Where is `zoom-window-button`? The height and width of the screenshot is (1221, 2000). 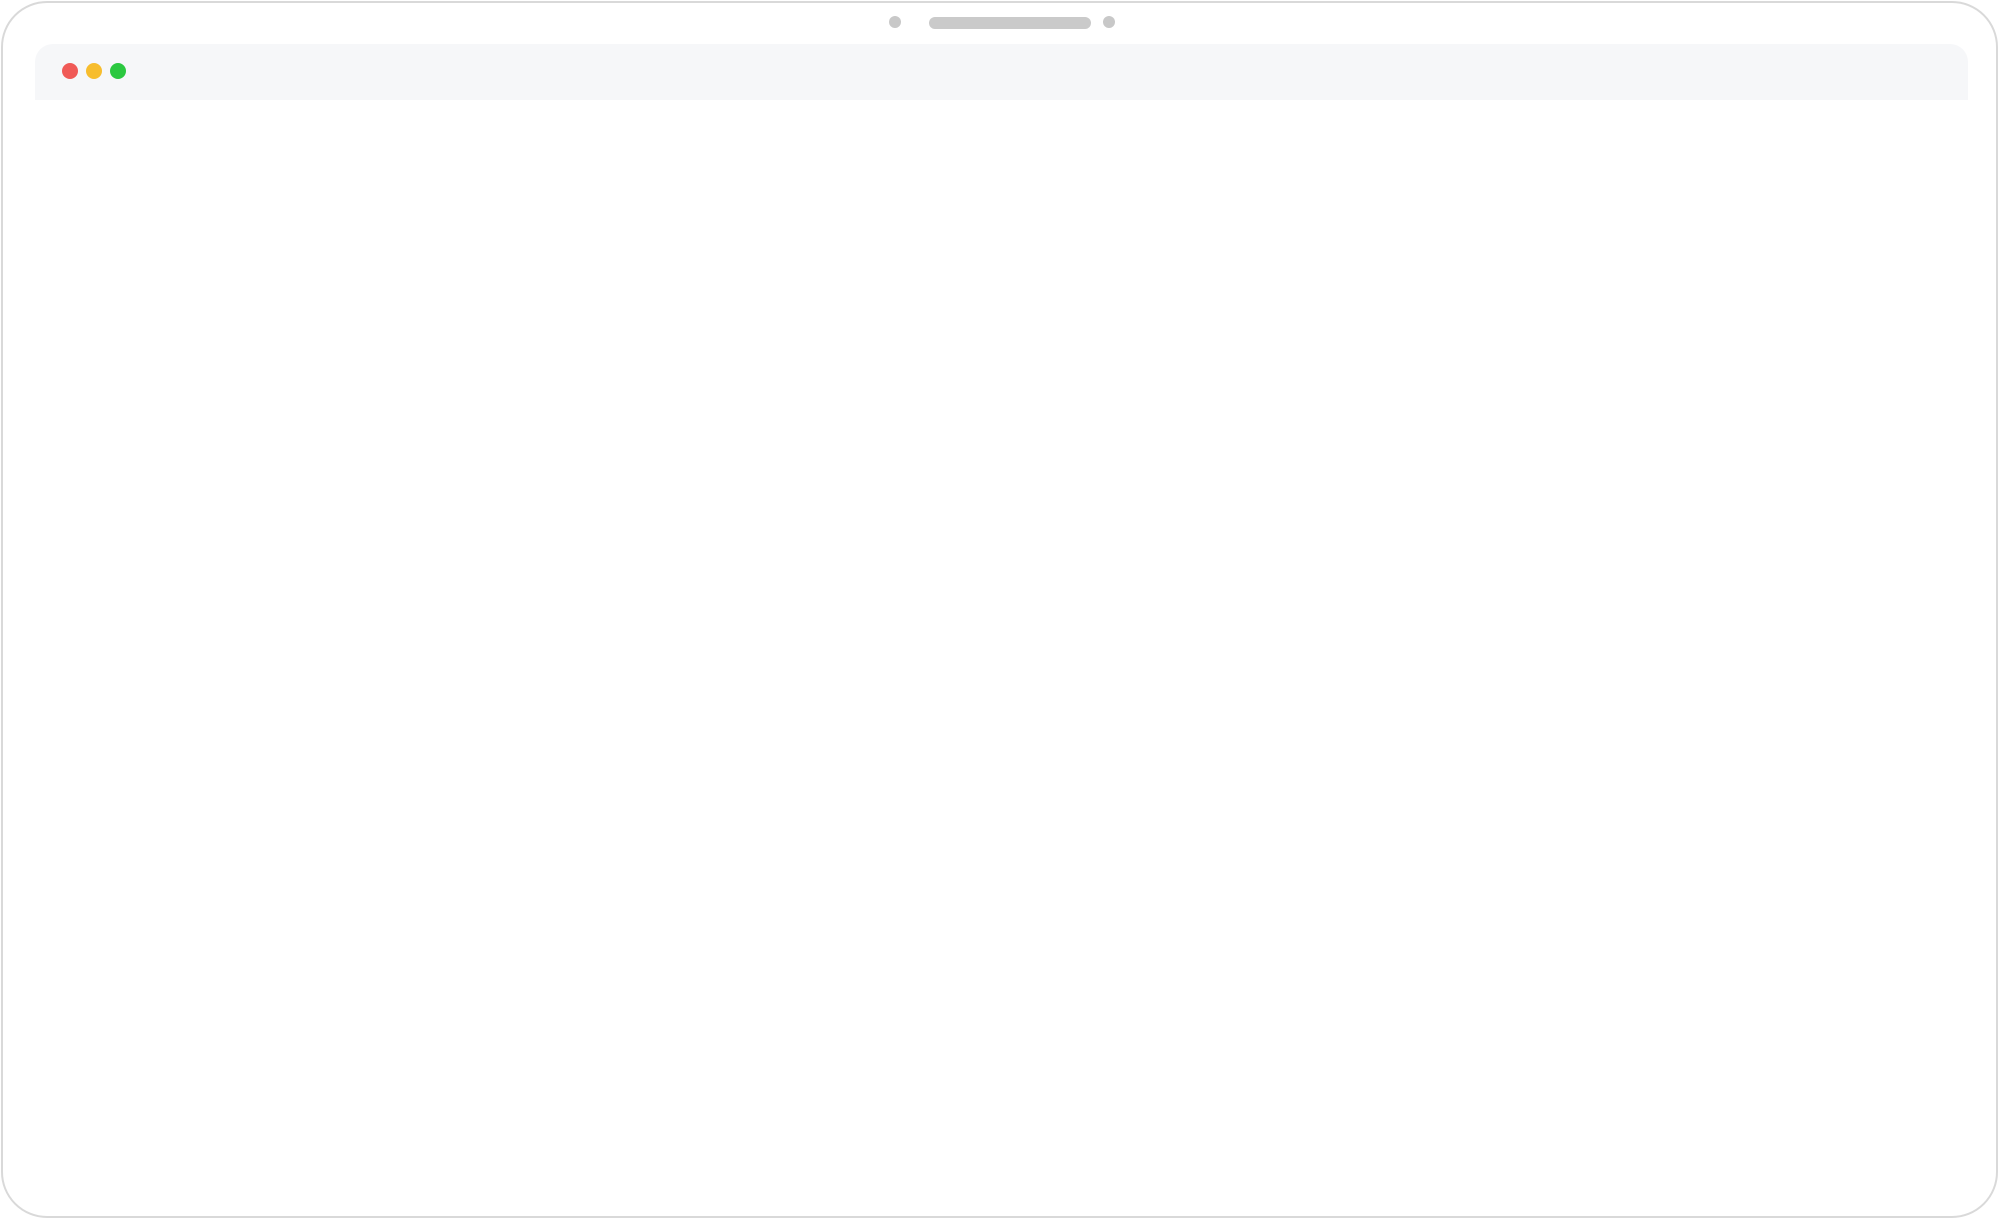
zoom-window-button is located at coordinates (118, 71).